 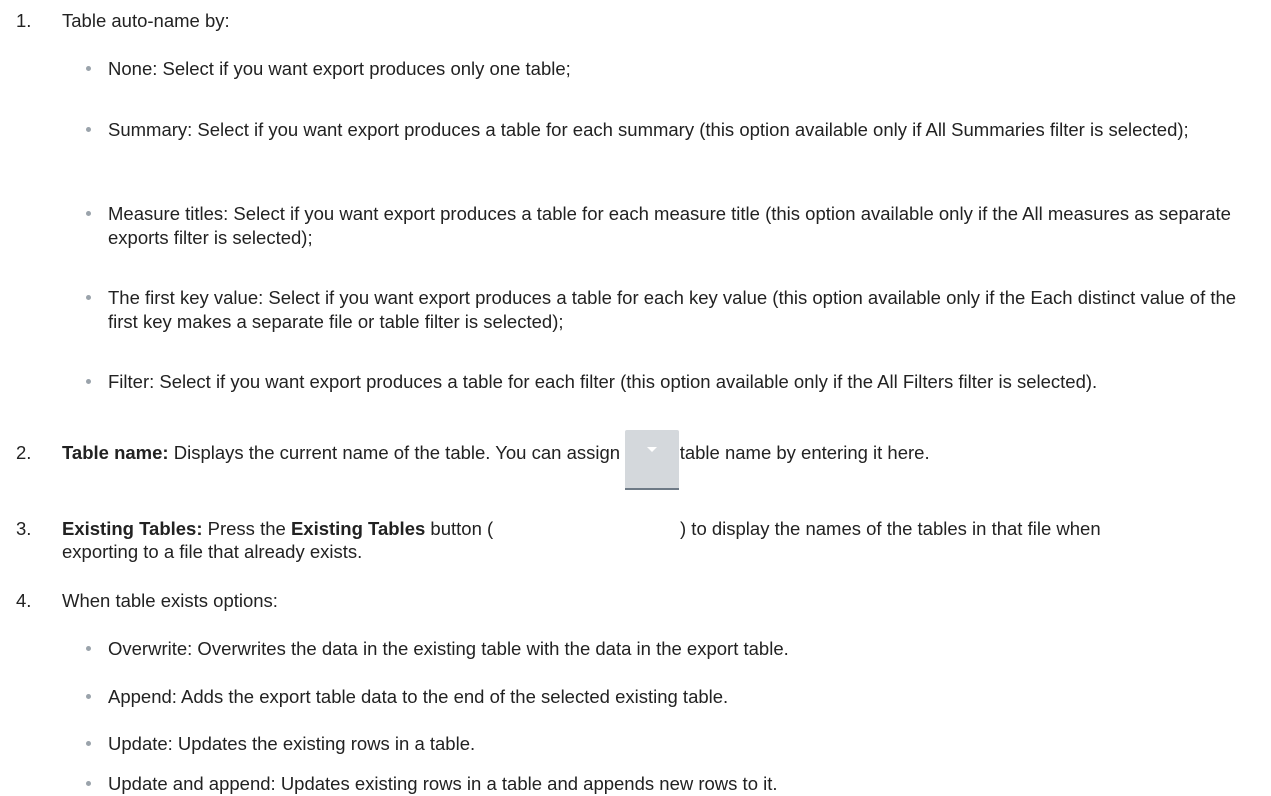 I want to click on item-number-4: 4., so click(x=24, y=600).